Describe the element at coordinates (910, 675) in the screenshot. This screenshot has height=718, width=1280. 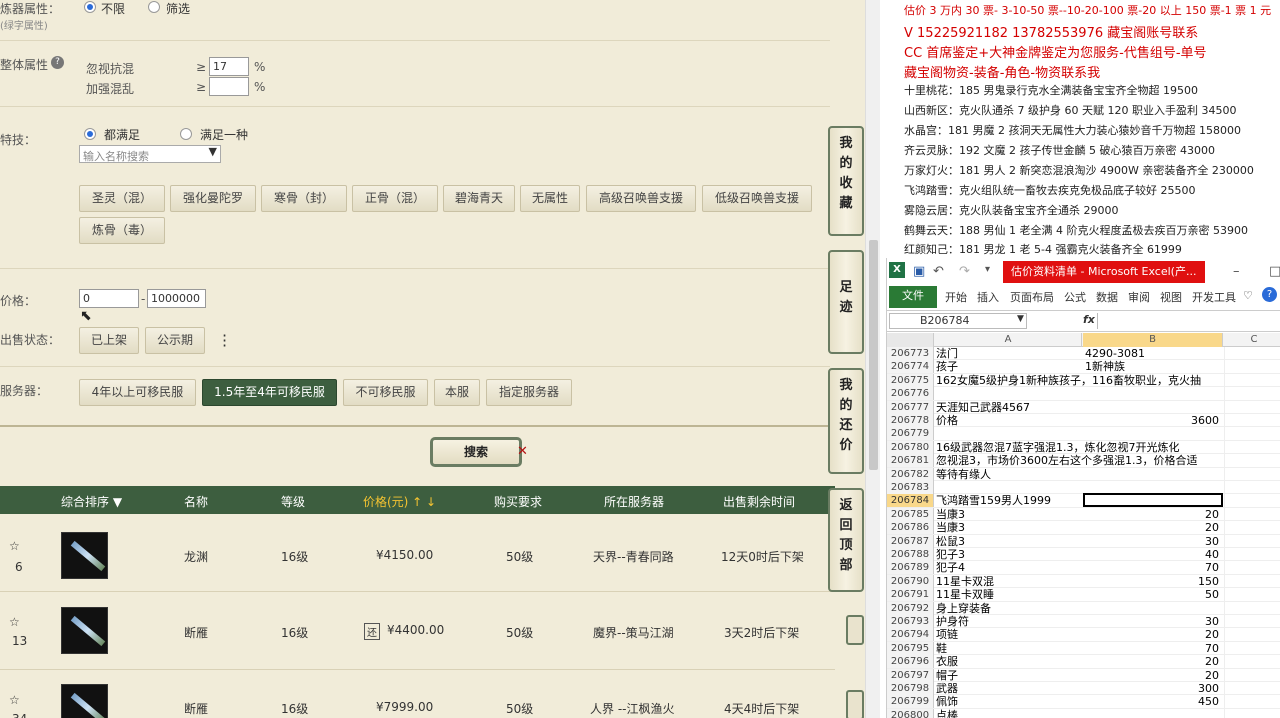
I see `row-number: 206797` at that location.